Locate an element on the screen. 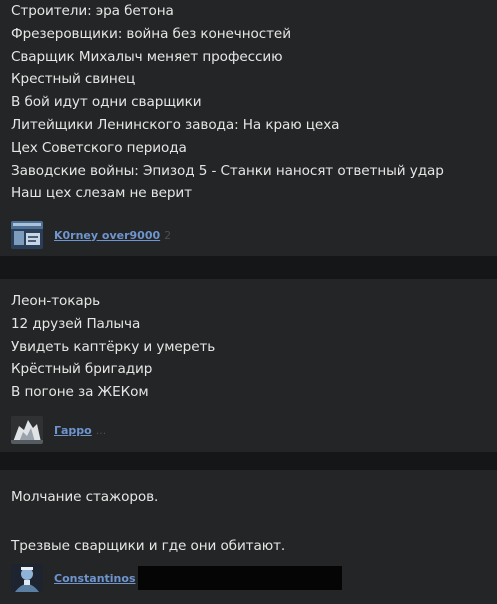 The width and height of the screenshot is (497, 604). comment-line: Увидеть каптёрку и умереть is located at coordinates (113, 346).